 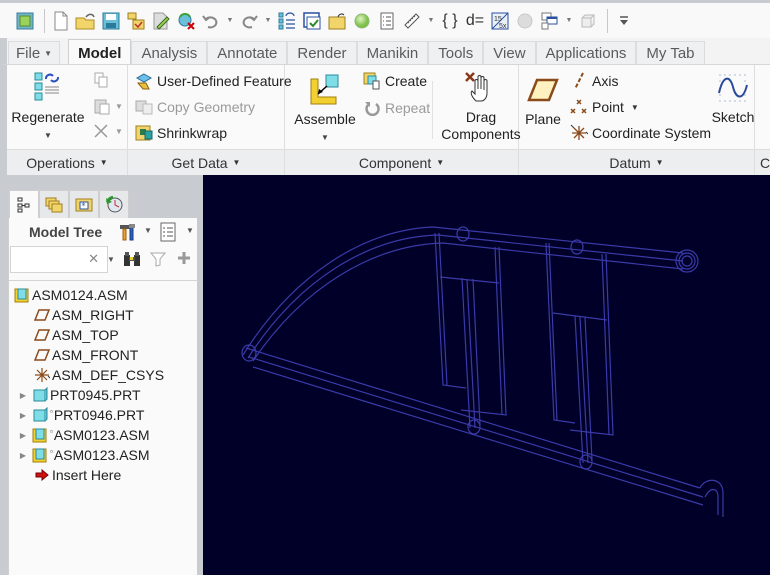 I want to click on tab-render: Render, so click(x=322, y=53).